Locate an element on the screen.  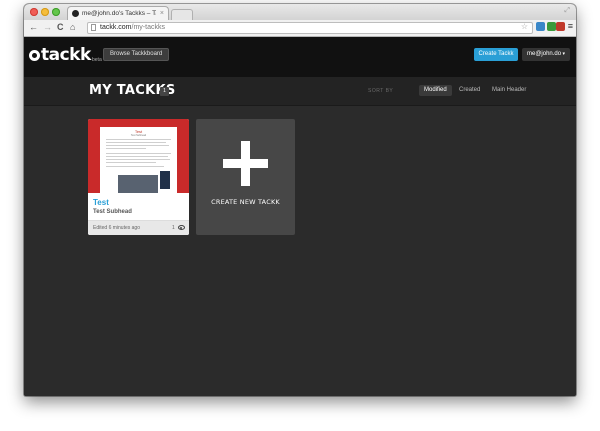
home-button: ⌂ is located at coordinates (72, 27).